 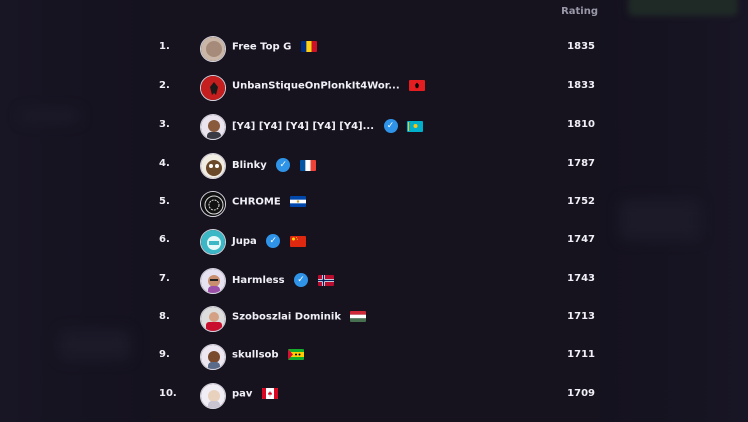 I want to click on rating-column-header: Rating, so click(x=579, y=11).